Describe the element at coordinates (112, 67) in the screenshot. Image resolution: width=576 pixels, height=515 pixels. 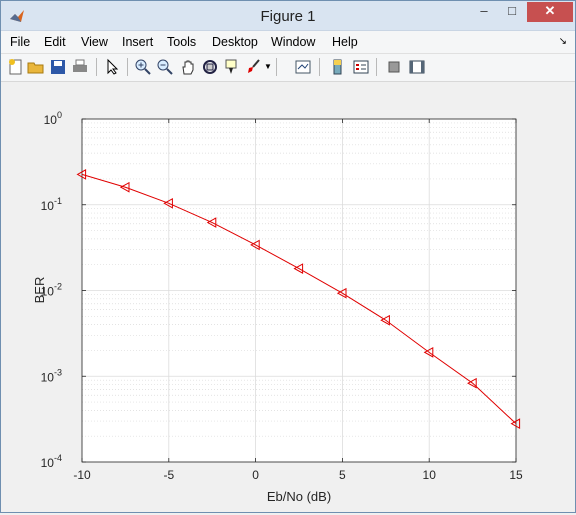
I see `edit-plot-arrow-icon` at that location.